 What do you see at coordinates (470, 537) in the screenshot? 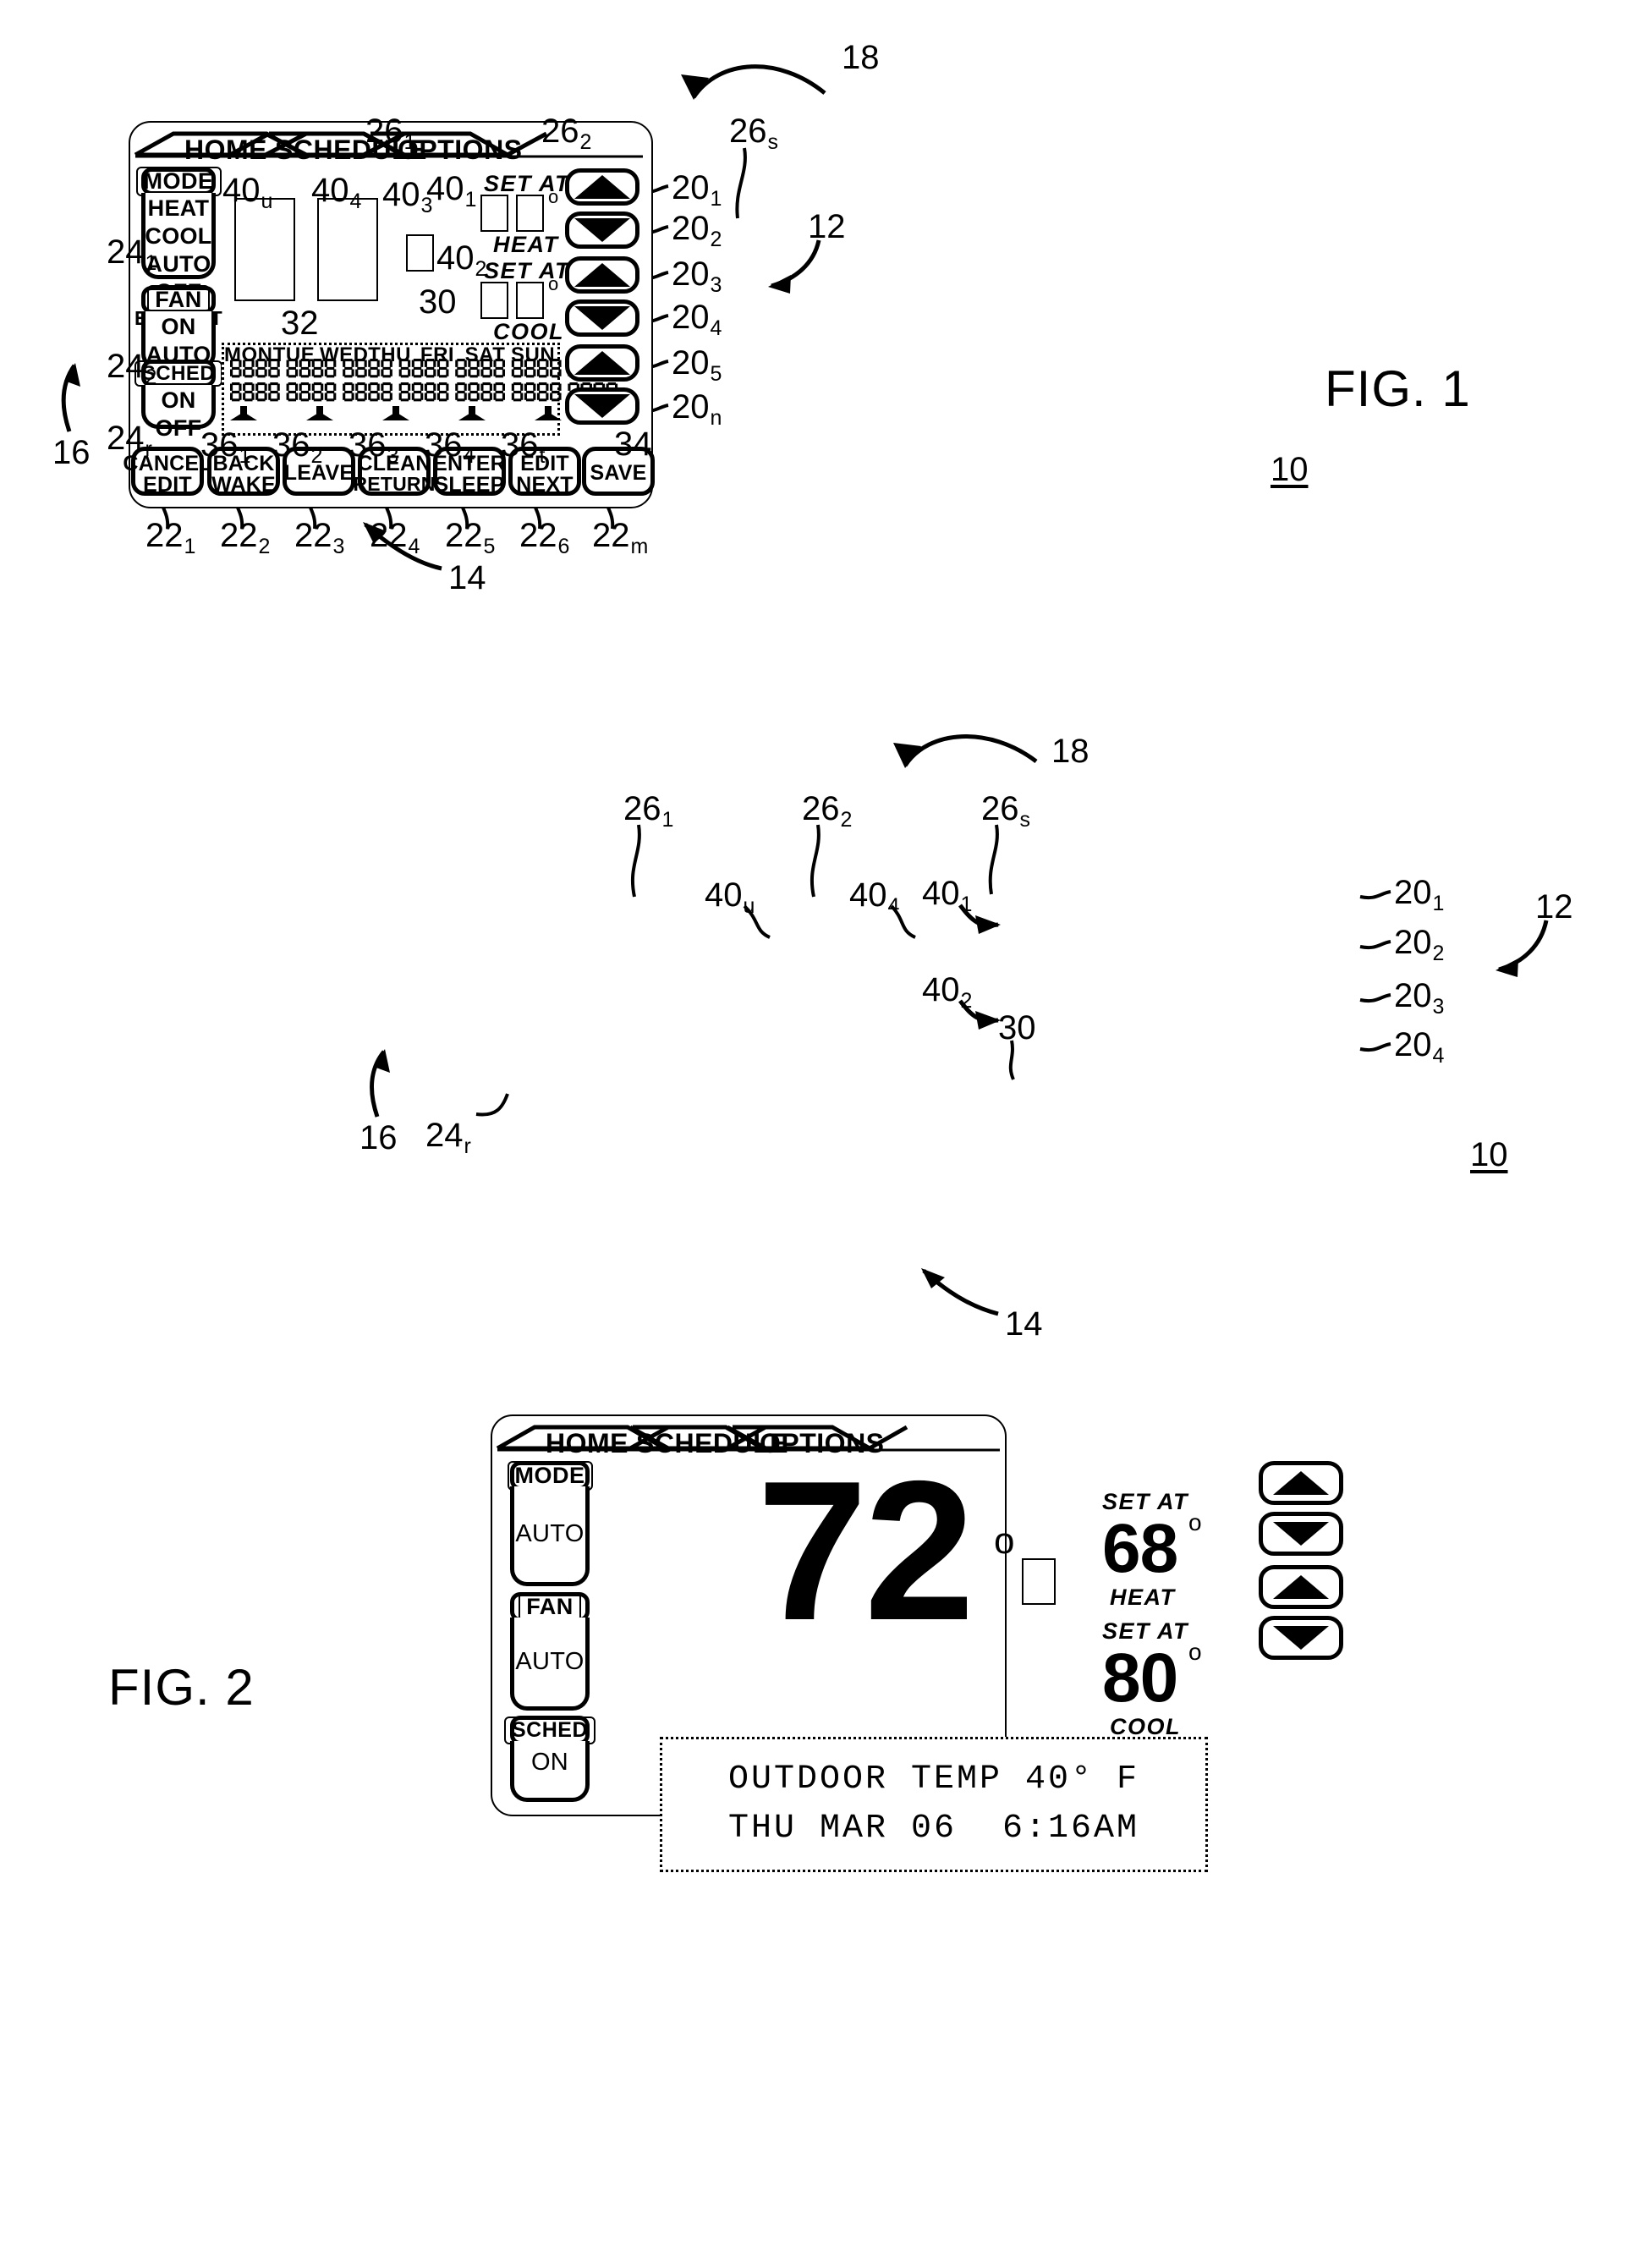
I see `ref-22-5-fig1: 225` at bounding box center [470, 537].